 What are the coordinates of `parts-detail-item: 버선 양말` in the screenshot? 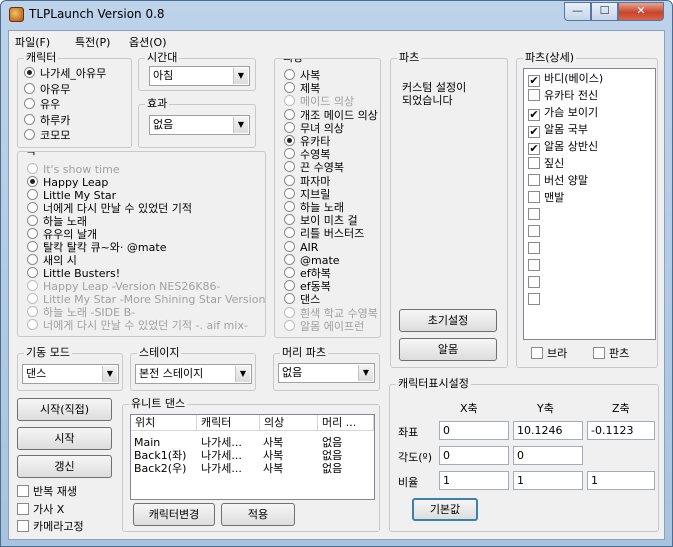 It's located at (558, 181).